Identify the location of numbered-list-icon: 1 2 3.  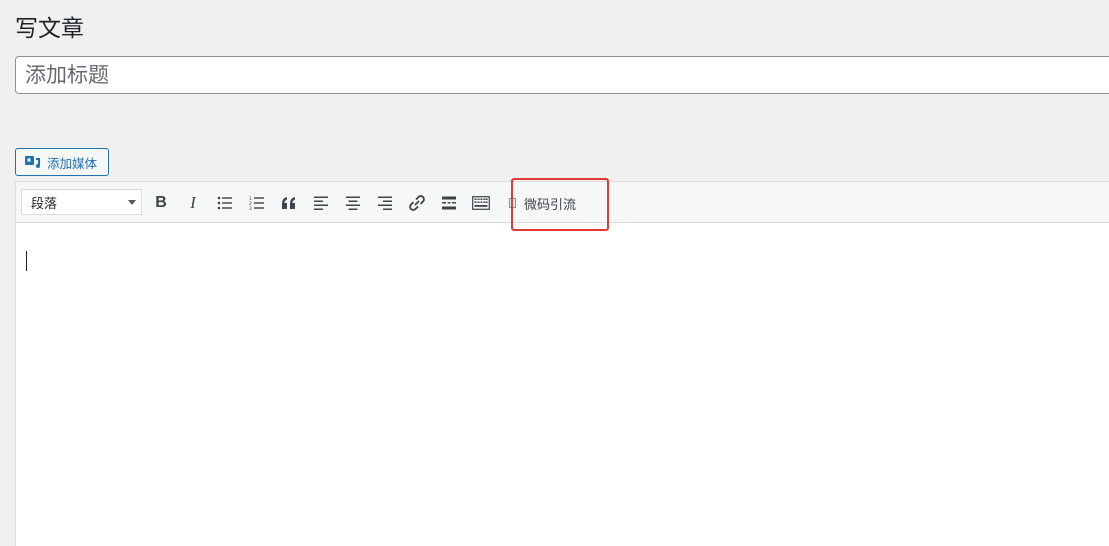
(256, 203).